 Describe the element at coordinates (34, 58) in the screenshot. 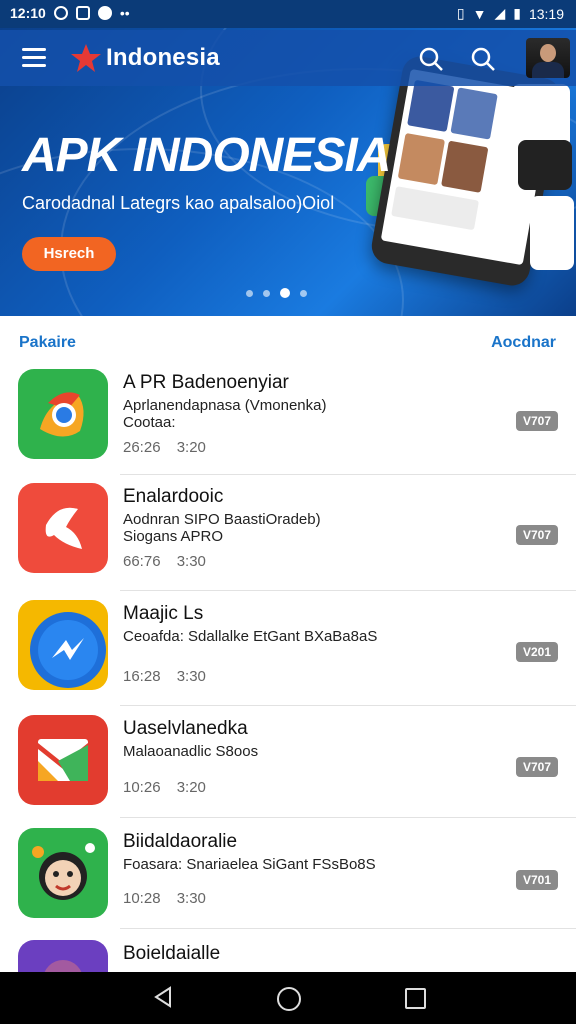

I see `menu-icon` at that location.